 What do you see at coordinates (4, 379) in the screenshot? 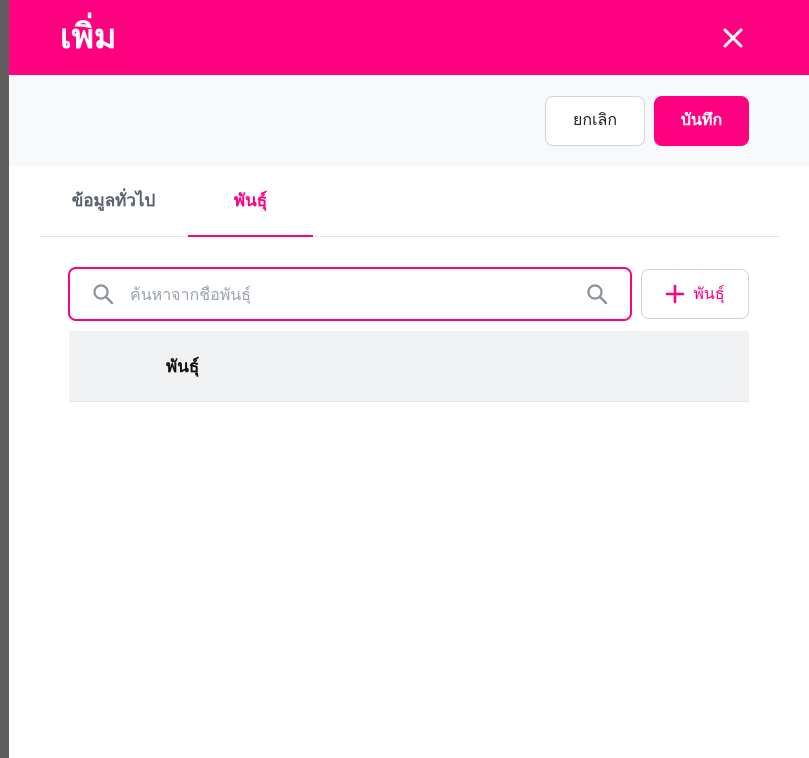
I see `page-backdrop` at bounding box center [4, 379].